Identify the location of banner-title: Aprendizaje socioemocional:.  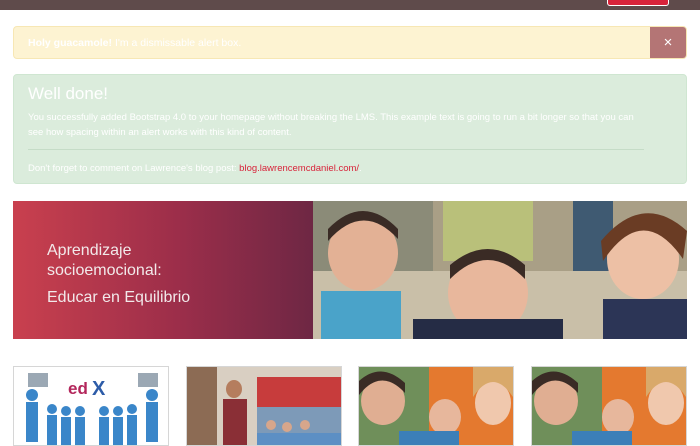
(104, 261).